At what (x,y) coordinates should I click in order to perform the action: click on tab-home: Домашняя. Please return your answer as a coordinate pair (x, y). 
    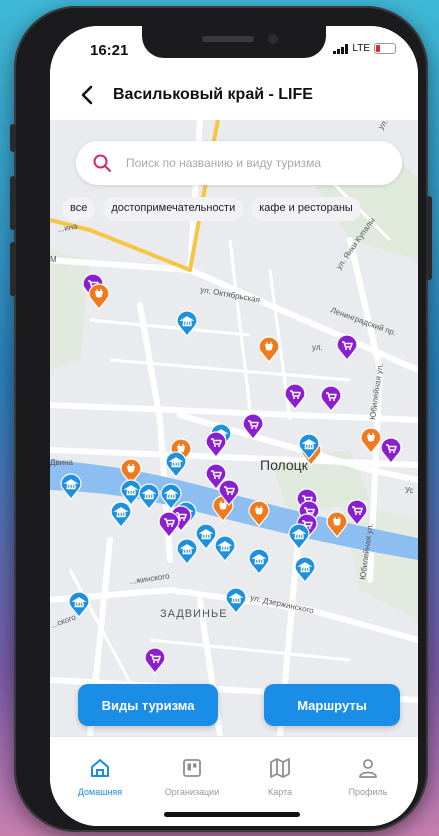
    Looking at the image, I should click on (100, 777).